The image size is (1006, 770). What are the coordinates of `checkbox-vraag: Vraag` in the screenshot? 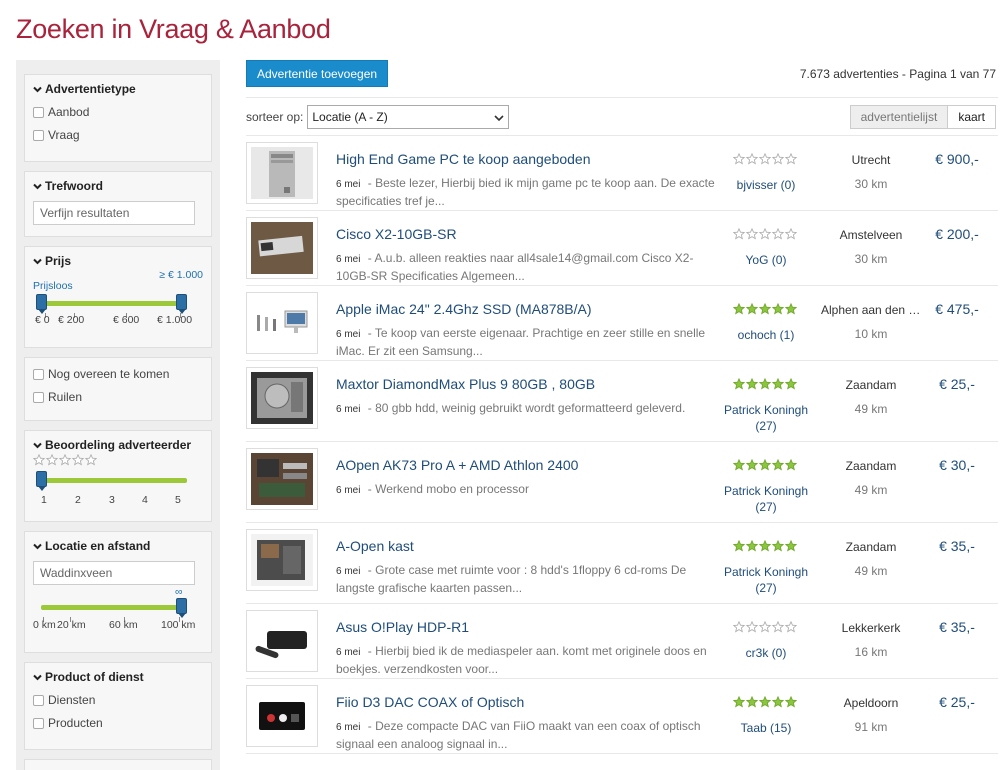 It's located at (118, 135).